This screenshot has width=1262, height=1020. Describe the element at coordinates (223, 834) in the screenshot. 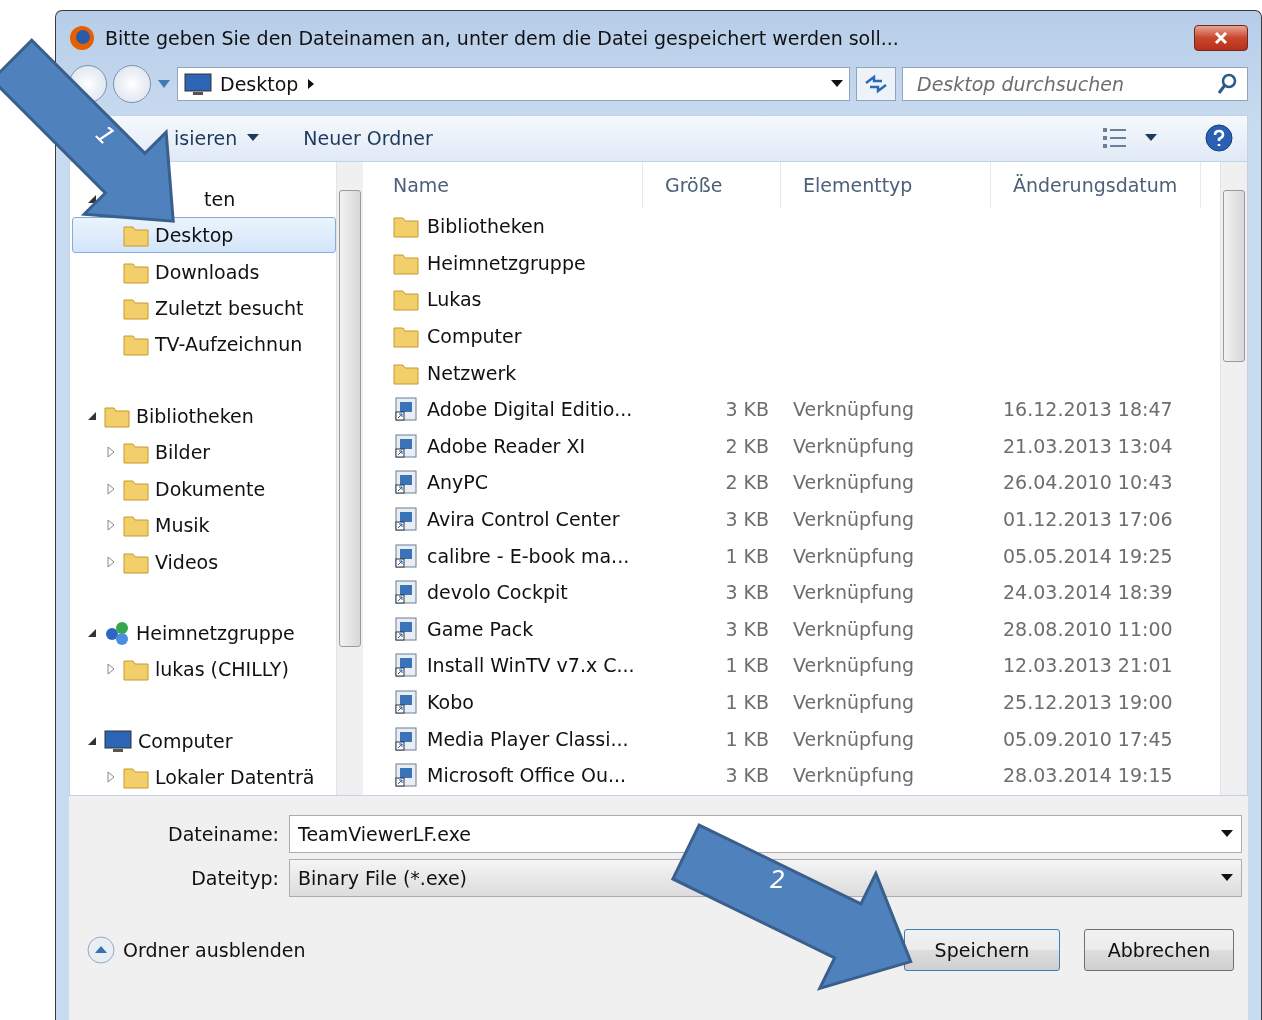

I see `filename-label: Dateiname:` at that location.